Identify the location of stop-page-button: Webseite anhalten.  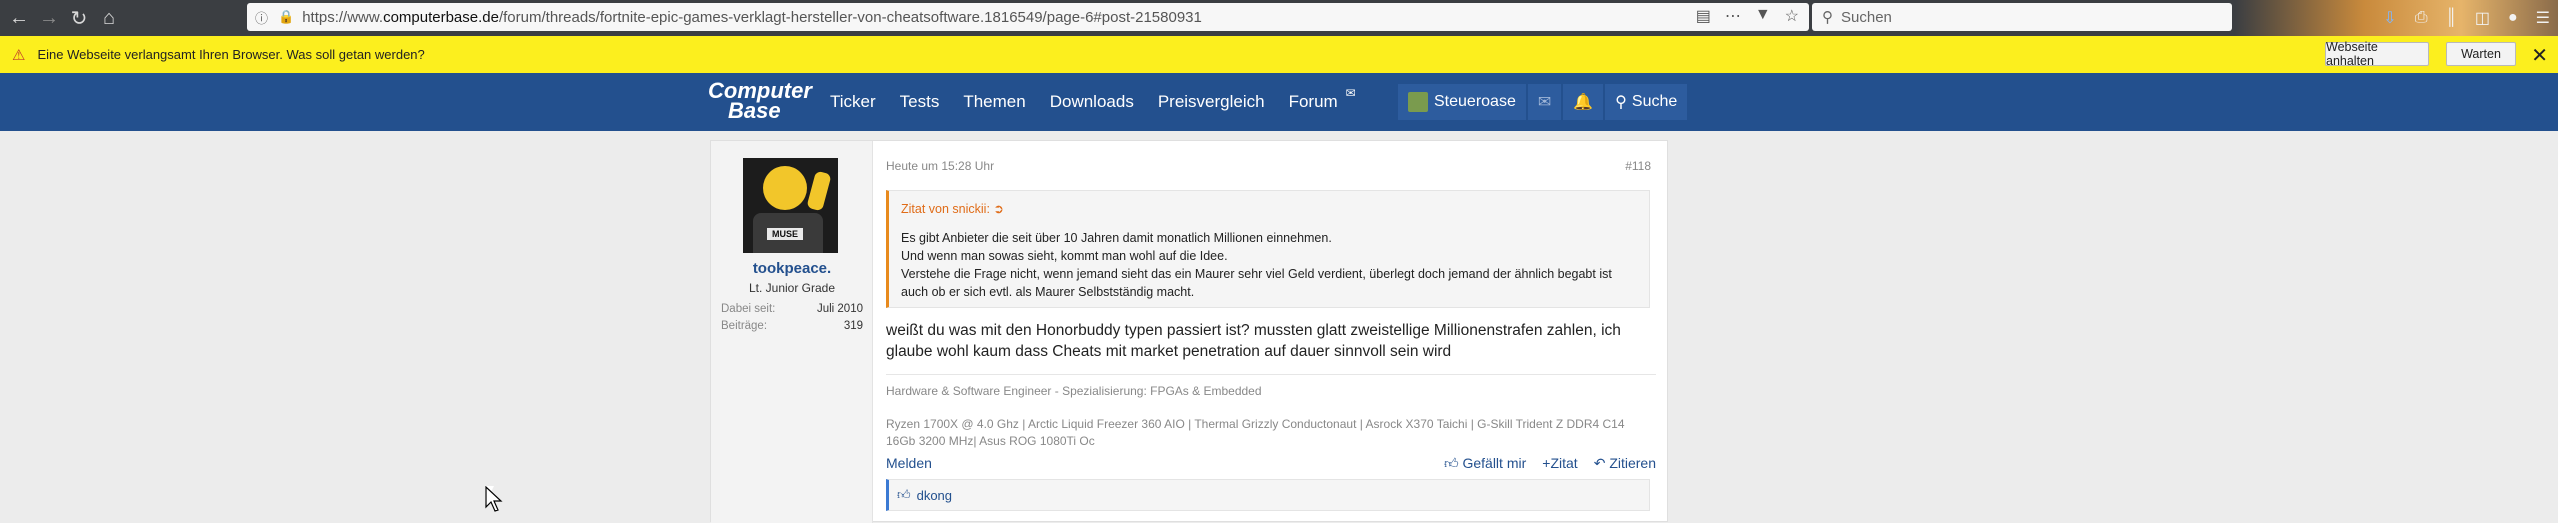
(2377, 54).